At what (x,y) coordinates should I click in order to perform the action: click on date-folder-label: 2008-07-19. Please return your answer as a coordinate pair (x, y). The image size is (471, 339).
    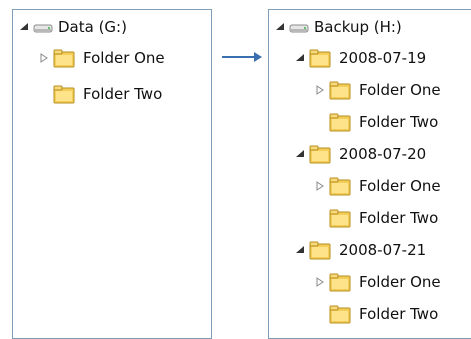
    Looking at the image, I should click on (383, 58).